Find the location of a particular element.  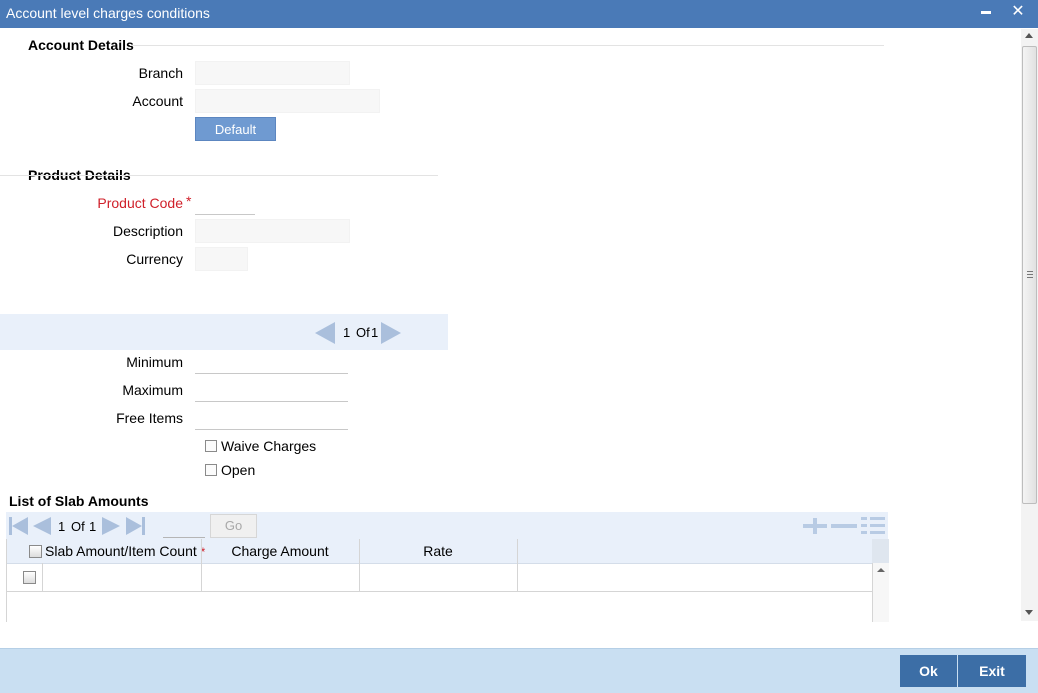

branch-field is located at coordinates (272, 73).